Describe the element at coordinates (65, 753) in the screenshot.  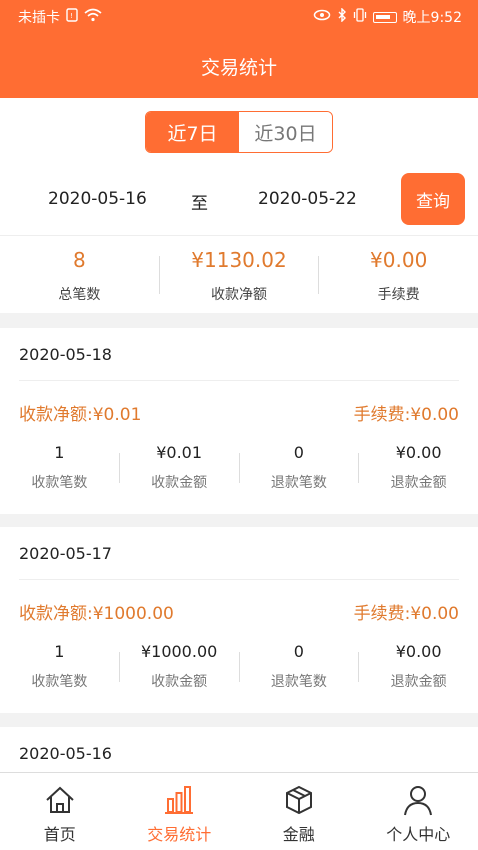
I see `day-date: 2020-05-16` at that location.